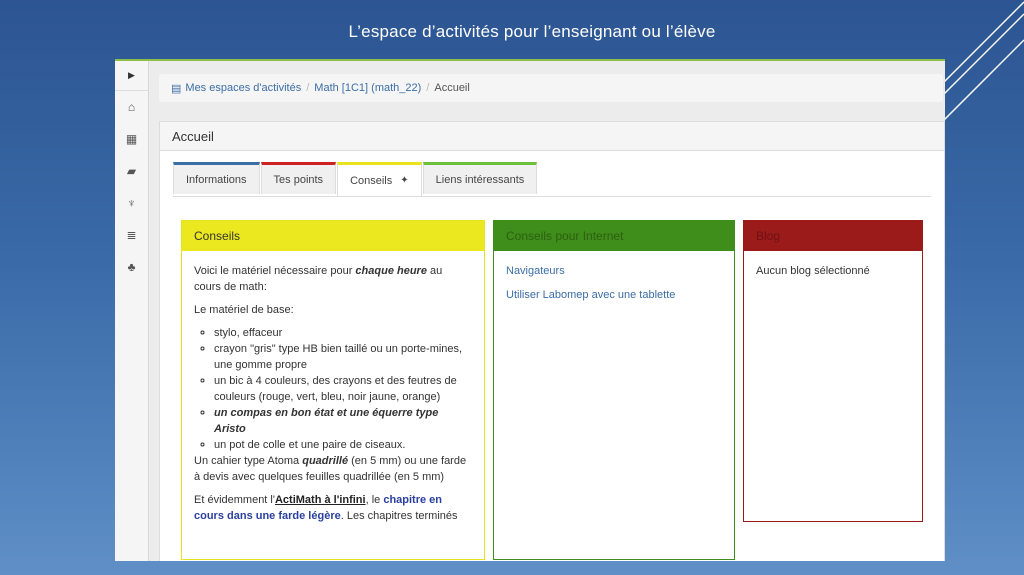 This screenshot has width=1024, height=575. I want to click on blog-card-body: Aucun blog sélectionné, so click(813, 271).